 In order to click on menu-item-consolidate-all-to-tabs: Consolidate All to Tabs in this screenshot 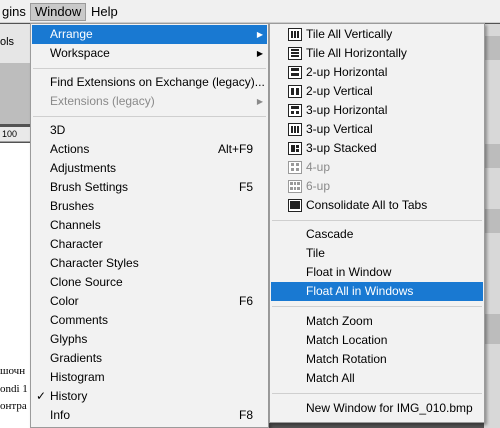, I will do `click(377, 205)`.